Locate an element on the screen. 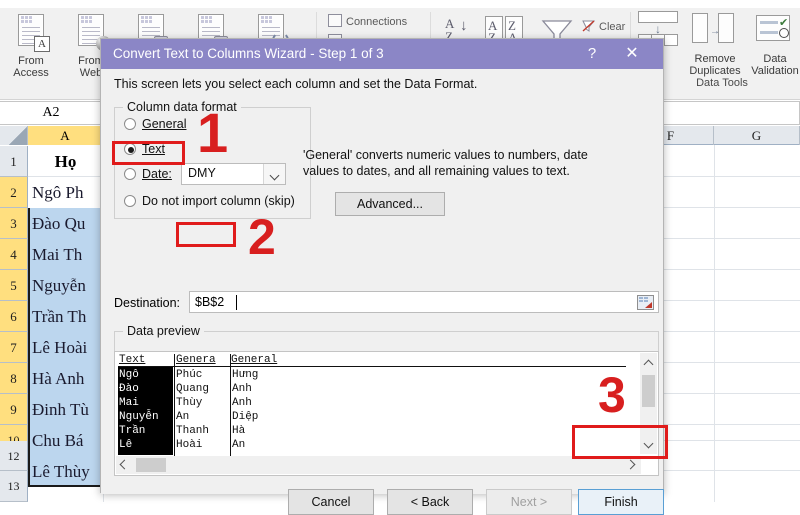  row-header-3: 3 is located at coordinates (14, 223).